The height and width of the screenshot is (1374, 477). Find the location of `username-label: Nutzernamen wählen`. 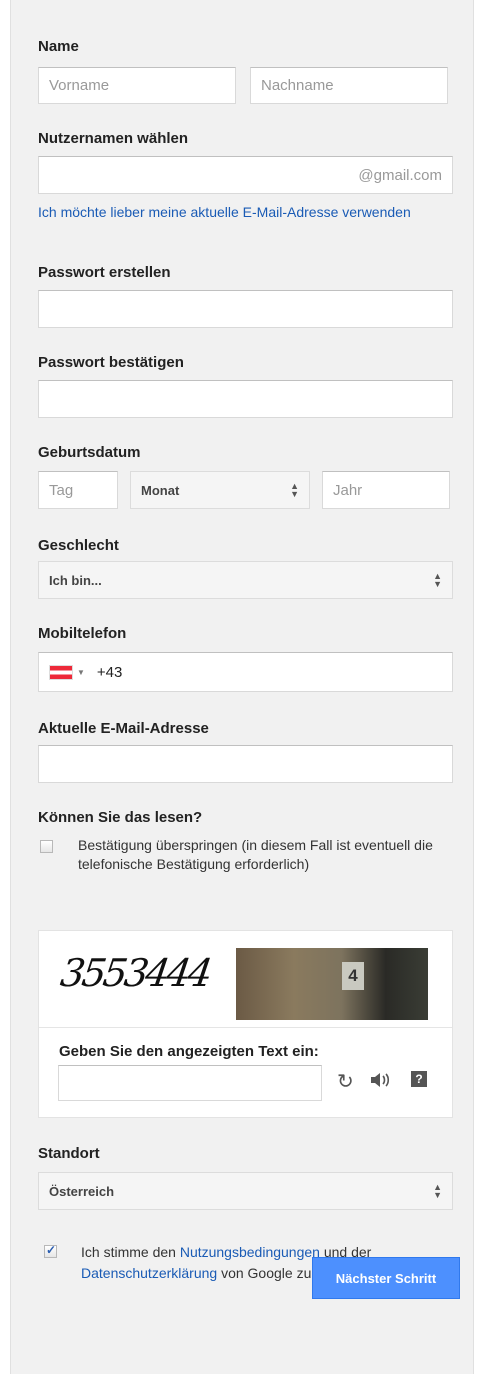

username-label: Nutzernamen wählen is located at coordinates (113, 138).